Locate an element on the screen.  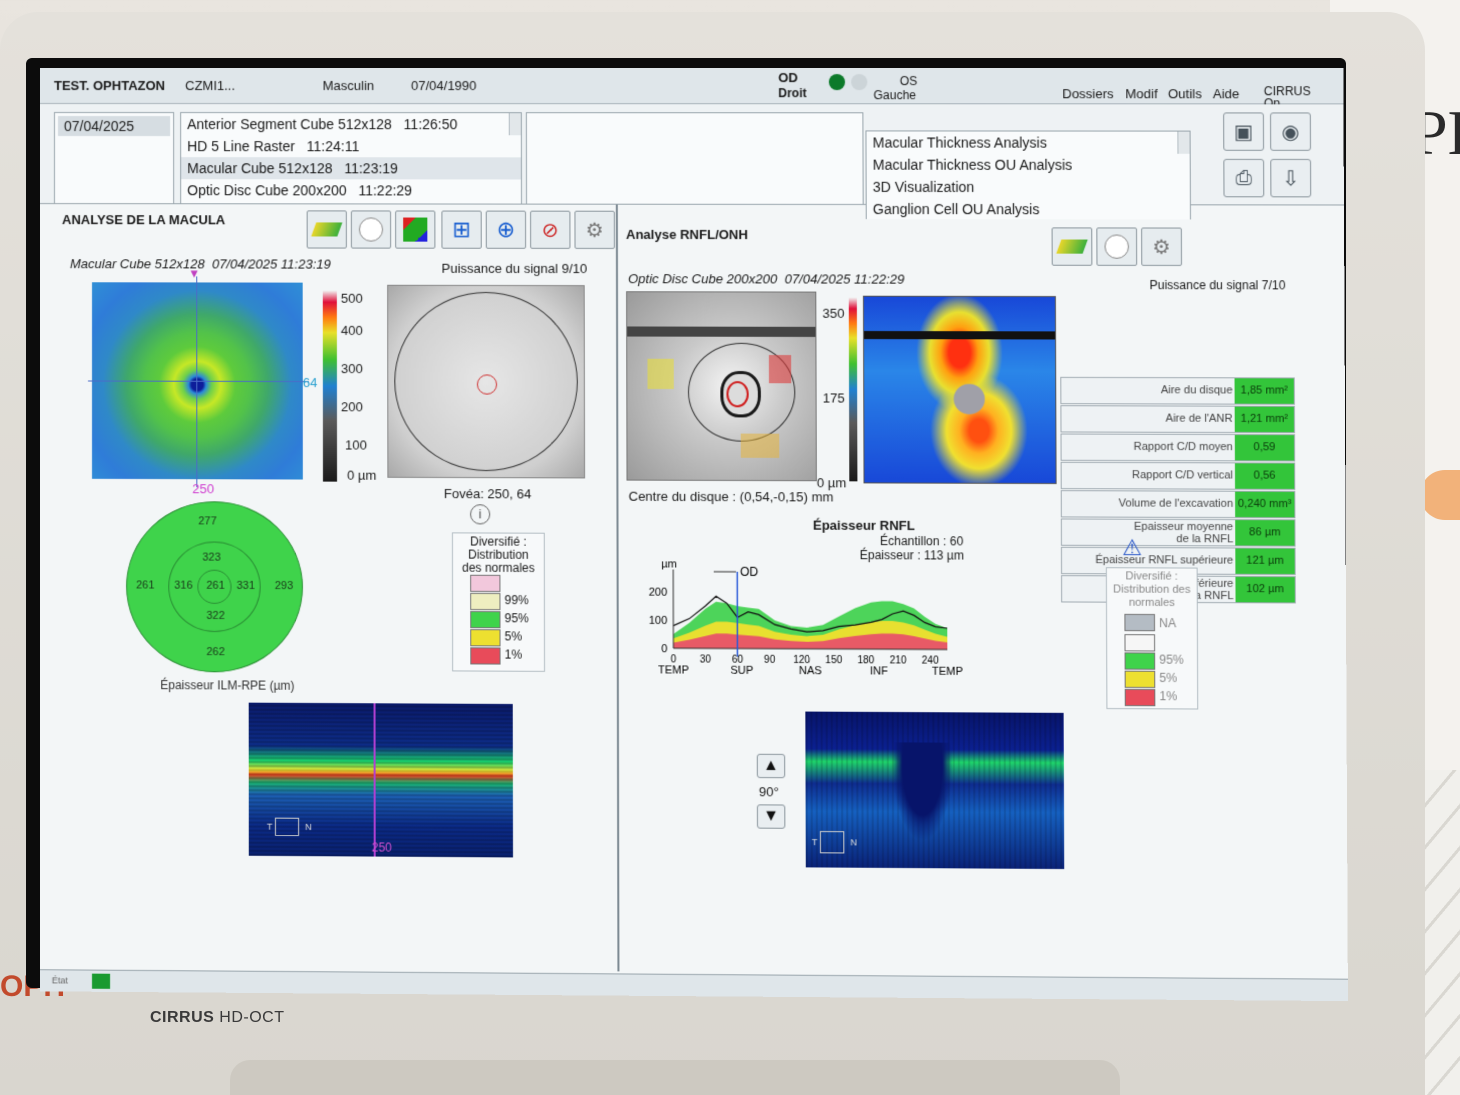
angle-up-button: ▲ is located at coordinates (771, 766).